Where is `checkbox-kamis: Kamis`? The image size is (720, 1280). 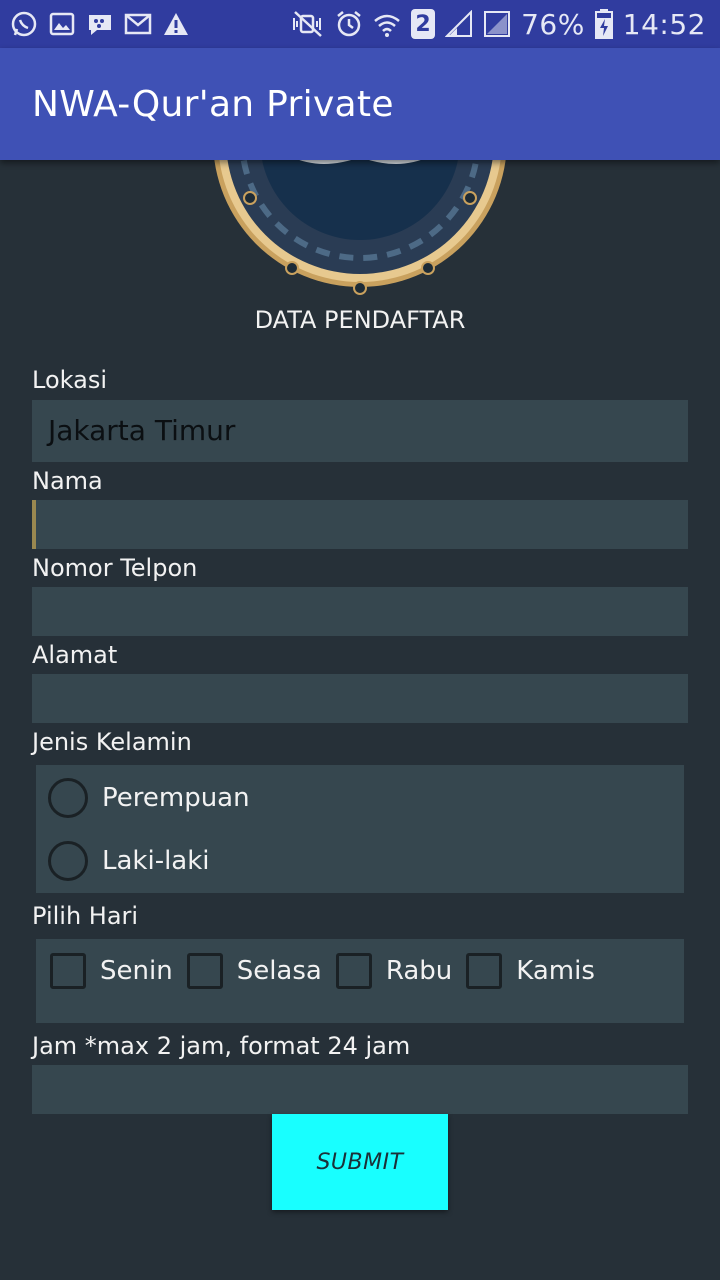
checkbox-kamis: Kamis is located at coordinates (530, 971).